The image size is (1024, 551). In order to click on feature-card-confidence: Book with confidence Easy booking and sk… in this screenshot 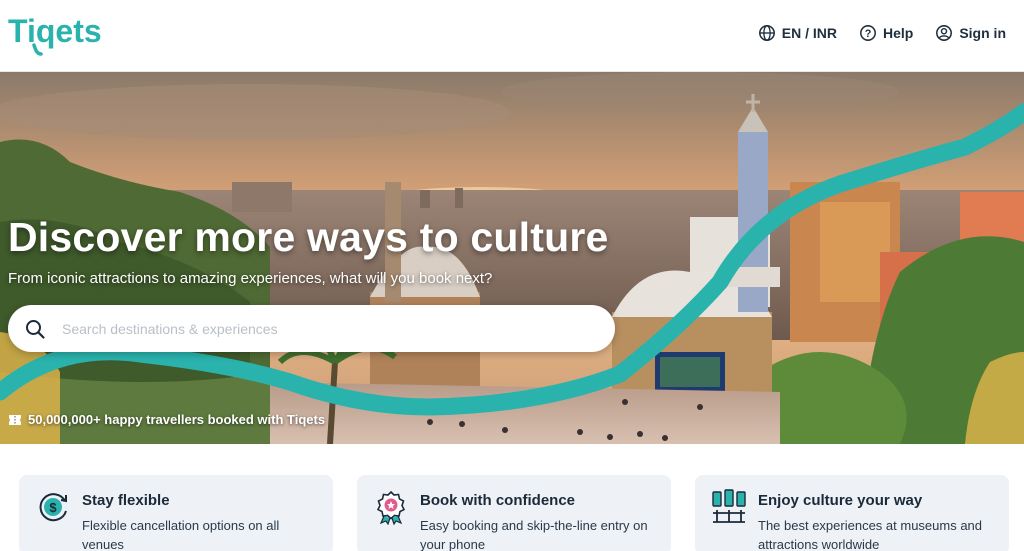, I will do `click(514, 513)`.